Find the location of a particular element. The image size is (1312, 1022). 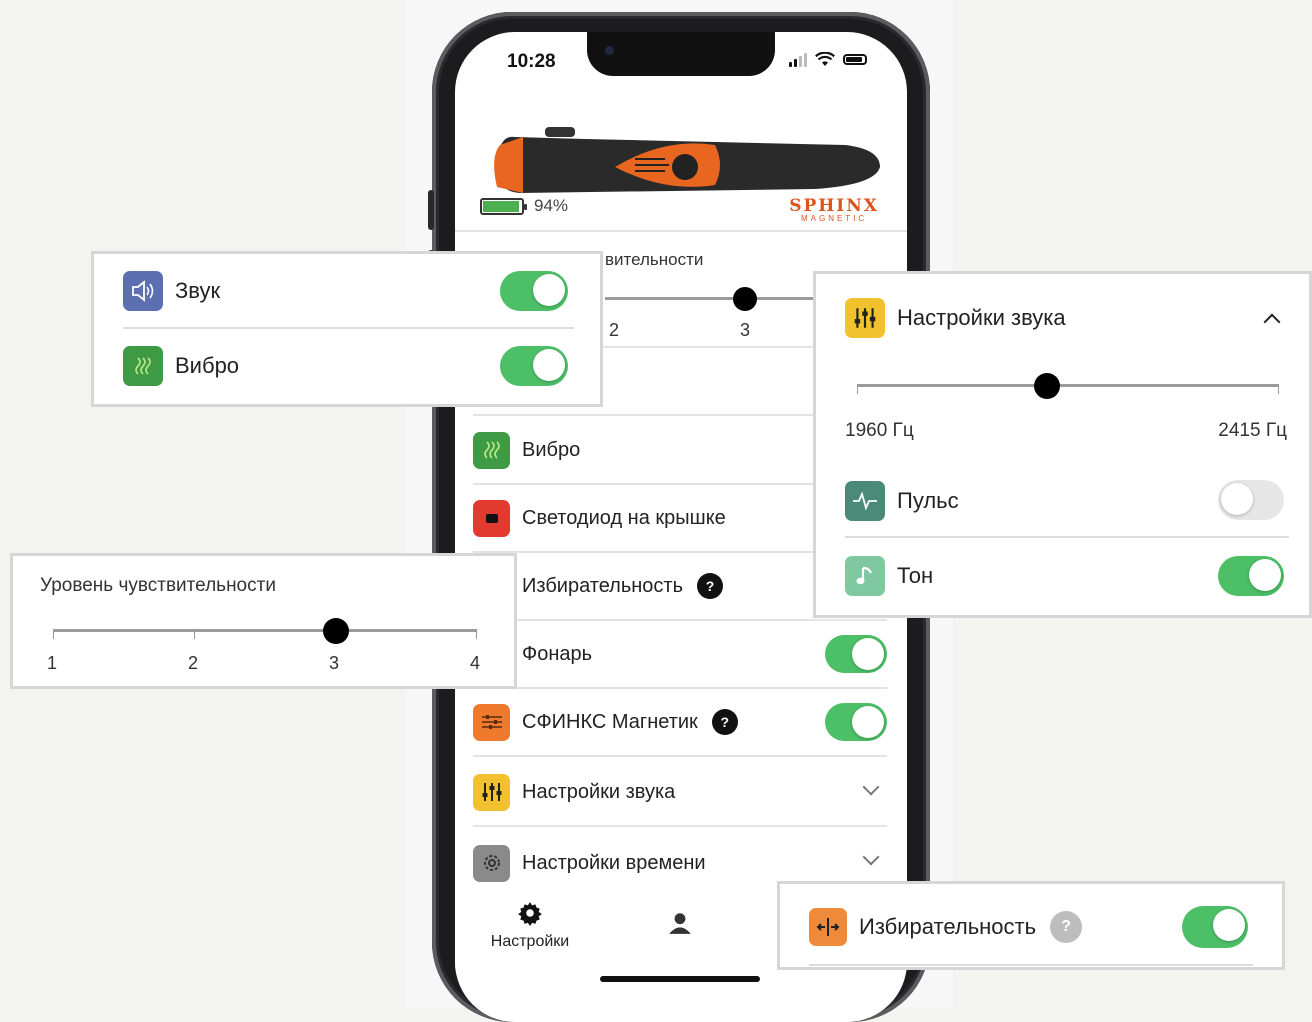

sound-toggle is located at coordinates (534, 291).